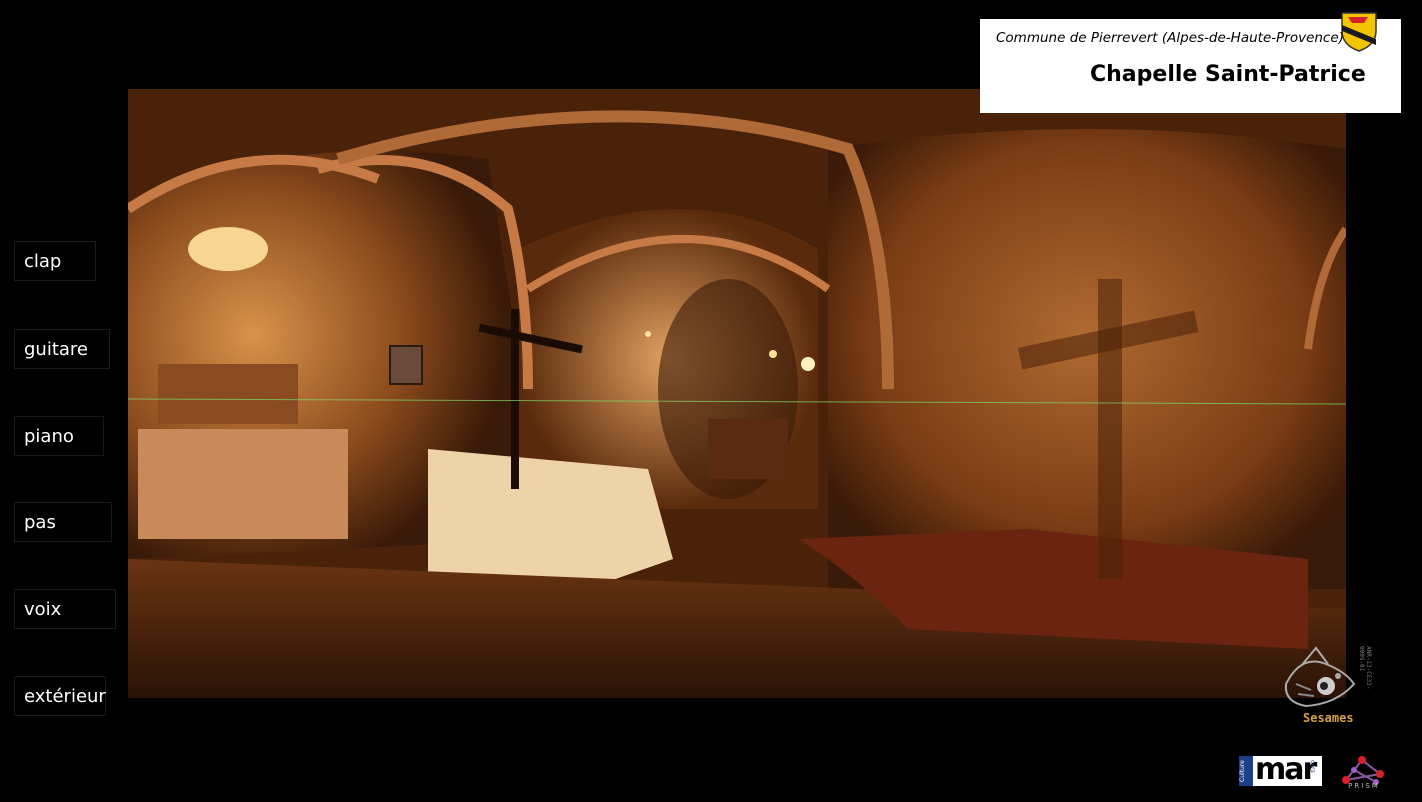 Image resolution: width=1422 pixels, height=802 pixels. I want to click on sesames-icon, so click(1320, 677).